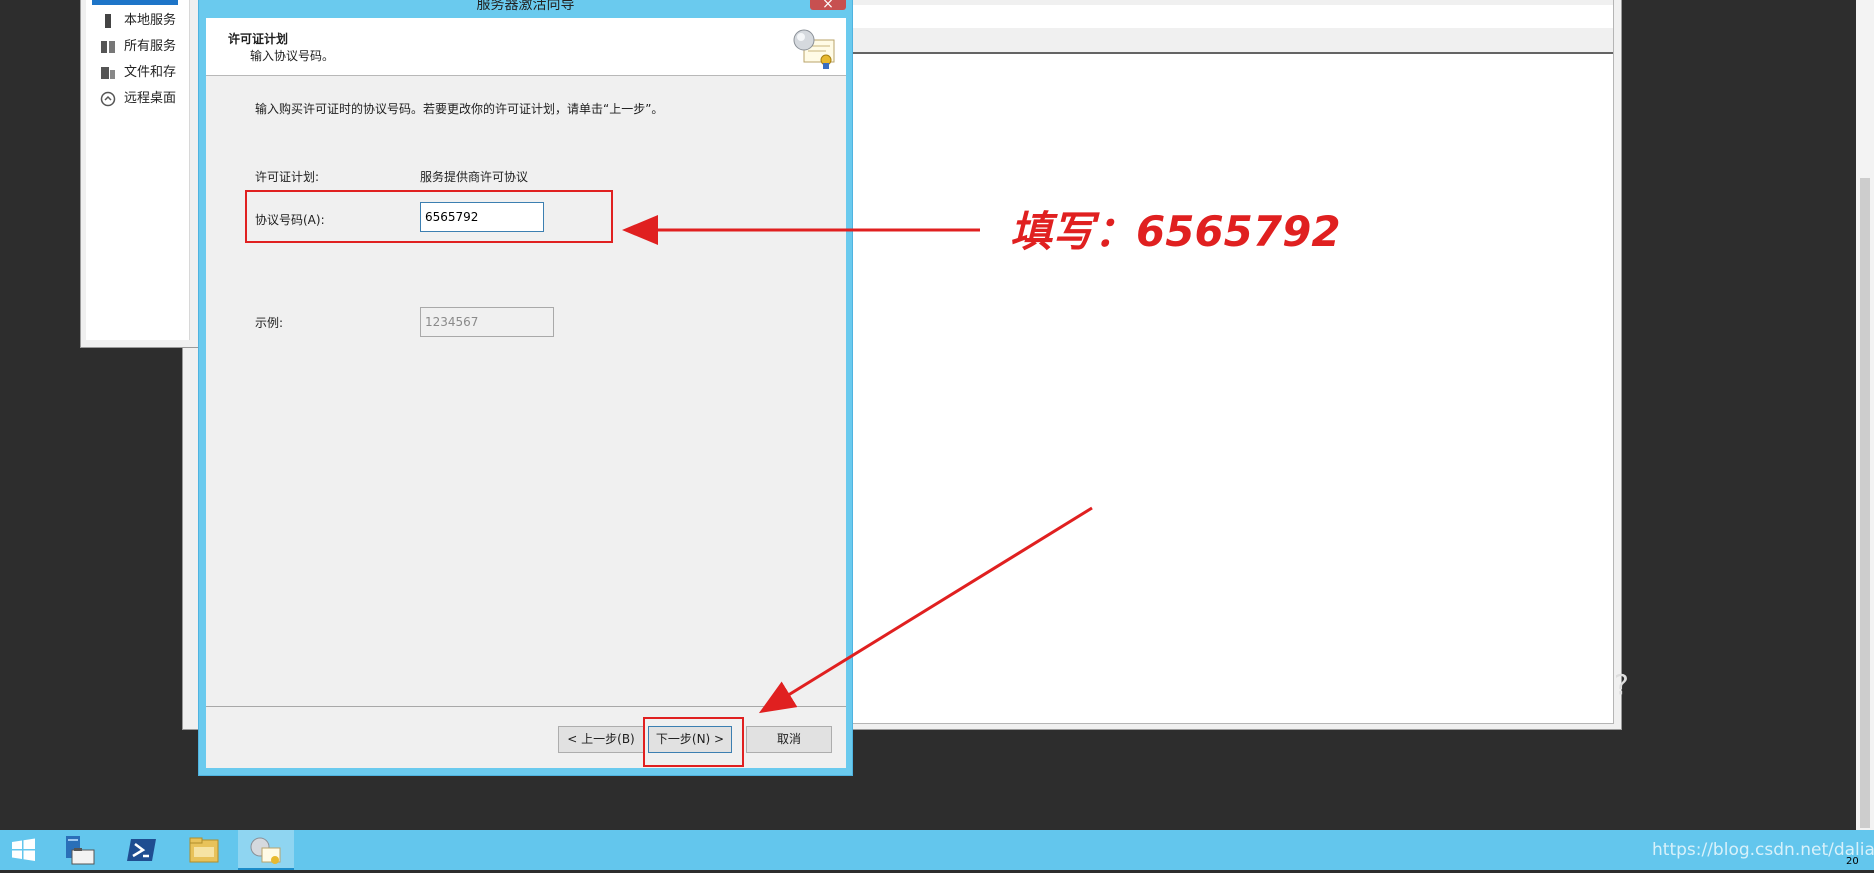  Describe the element at coordinates (1175, 231) in the screenshot. I see `annotation-text: 填写：6565792` at that location.